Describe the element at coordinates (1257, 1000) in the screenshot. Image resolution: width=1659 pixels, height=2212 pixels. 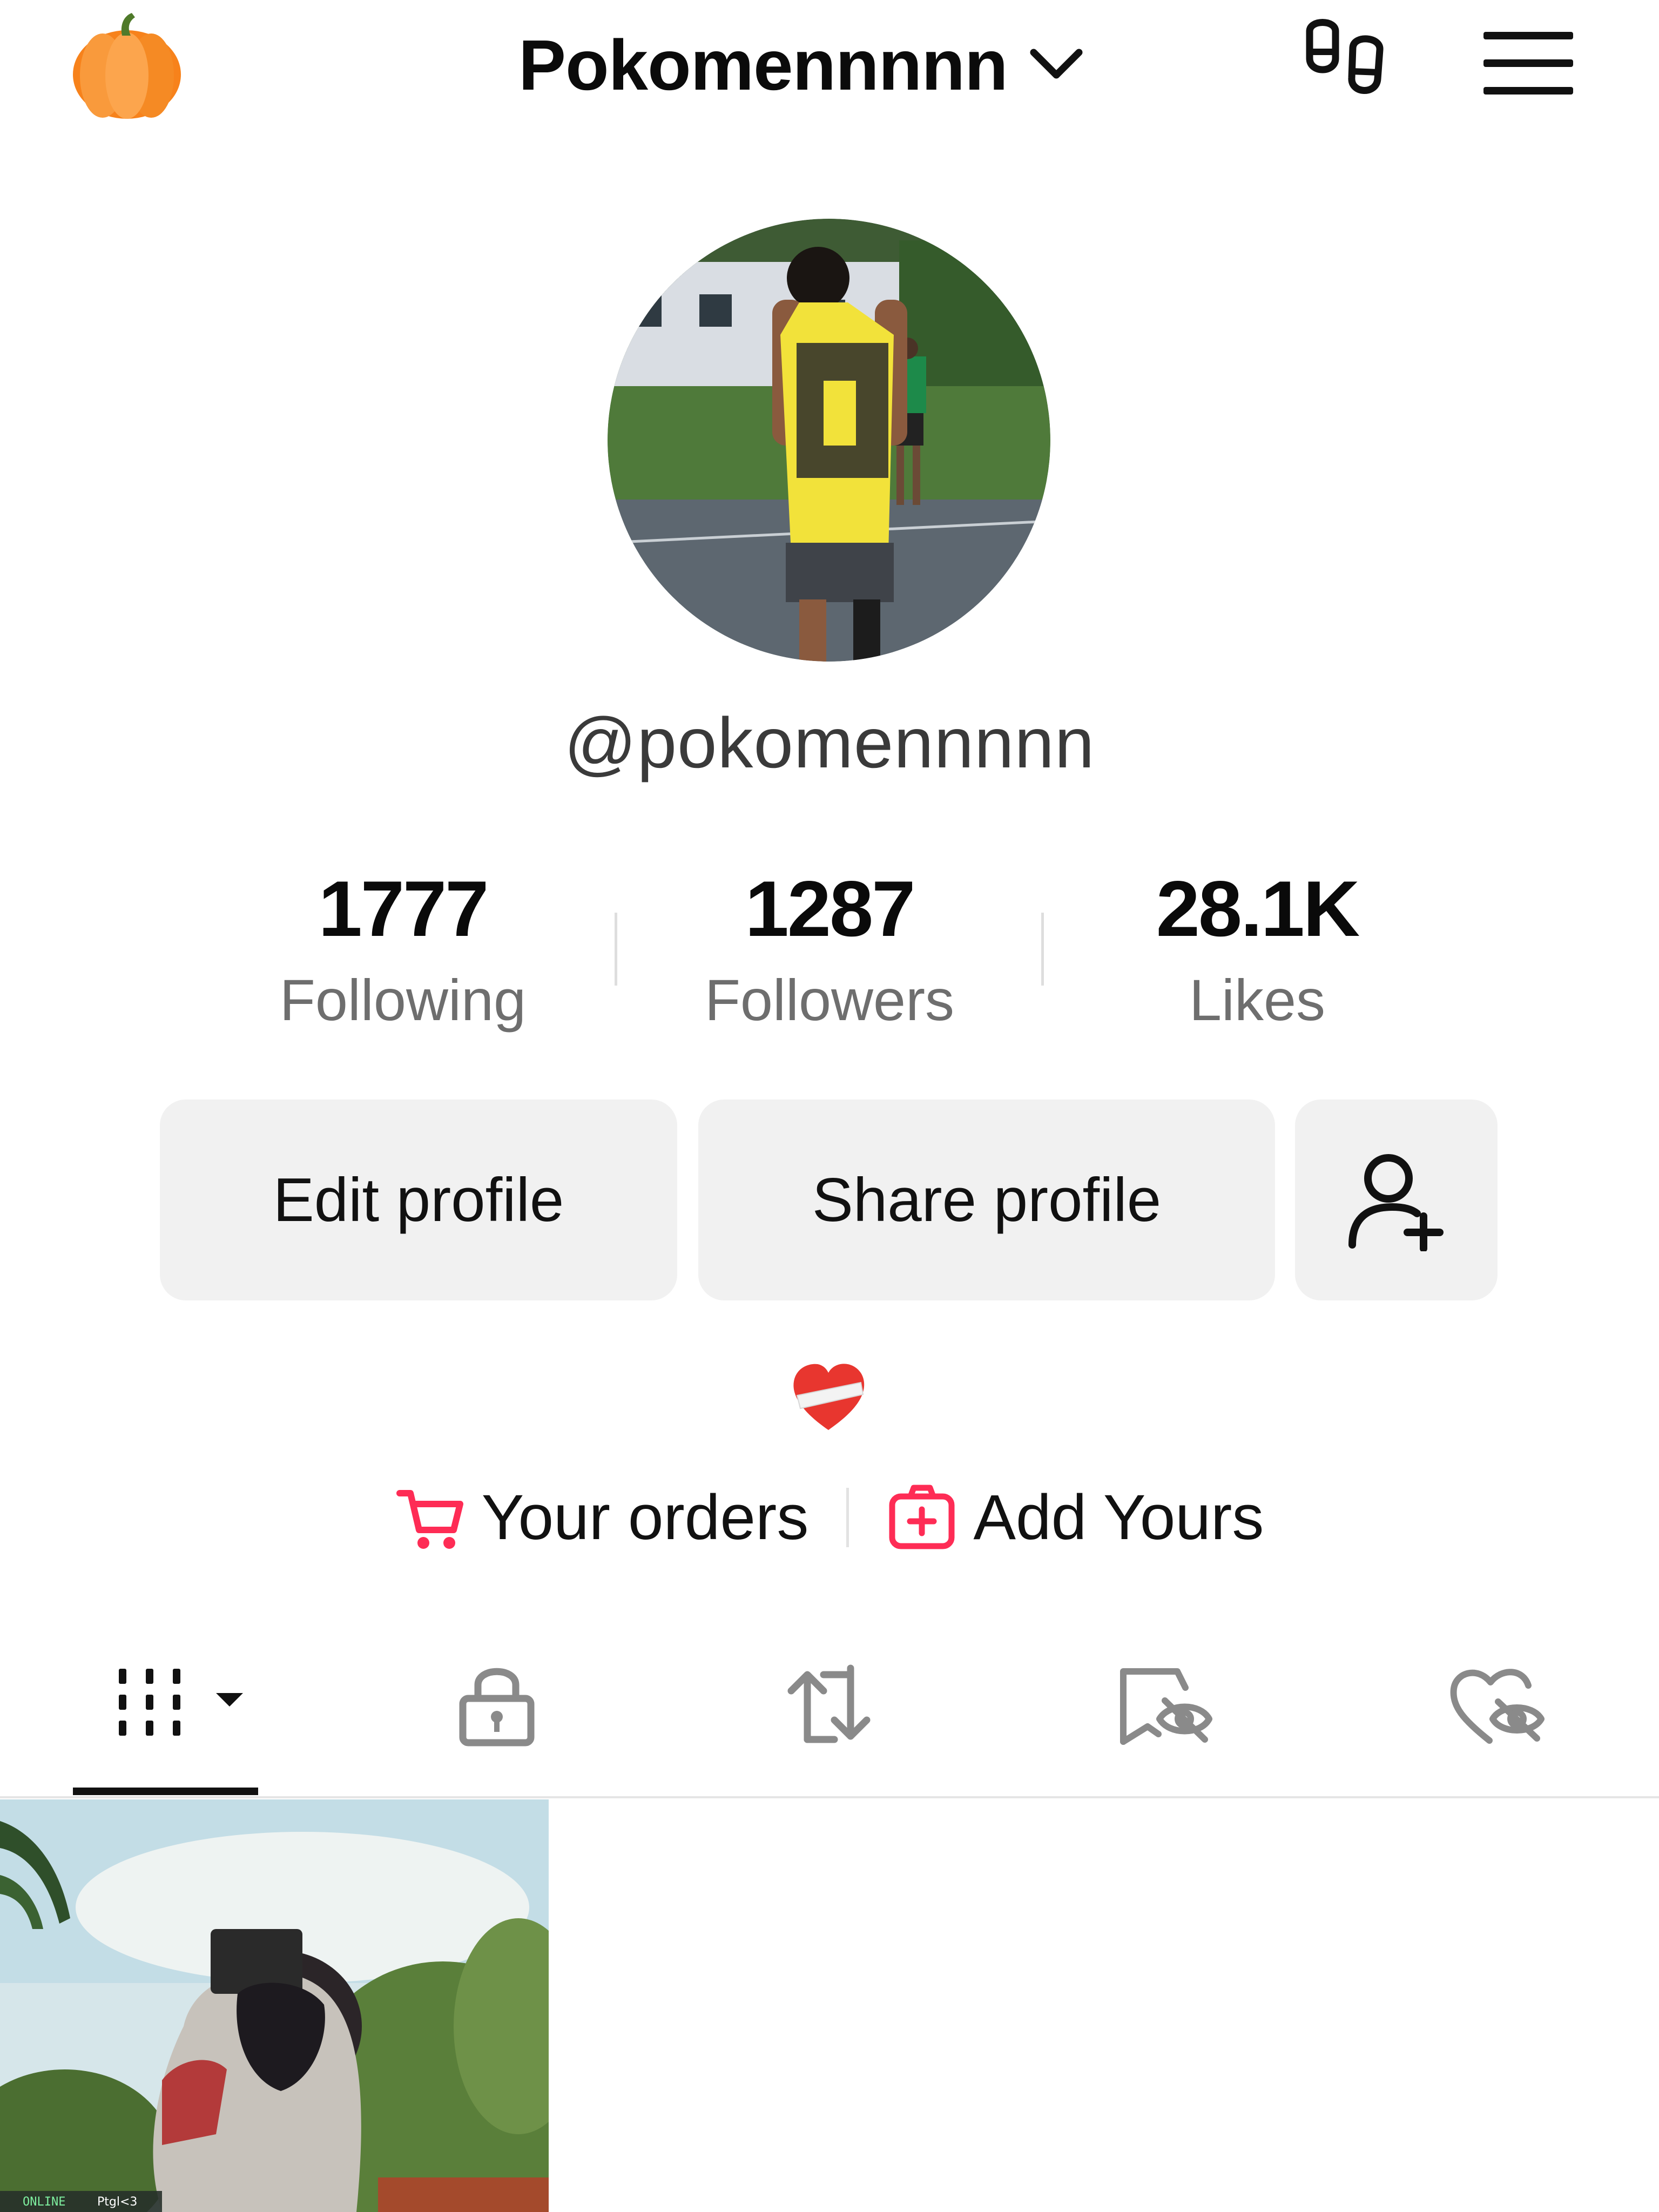
I see `stat-likes-label: Likes` at that location.